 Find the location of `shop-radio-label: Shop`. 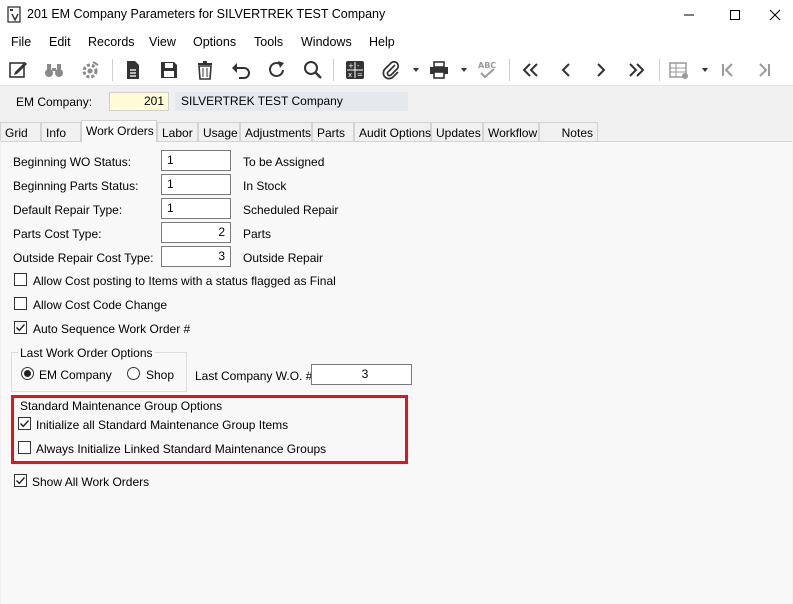

shop-radio-label: Shop is located at coordinates (160, 375).